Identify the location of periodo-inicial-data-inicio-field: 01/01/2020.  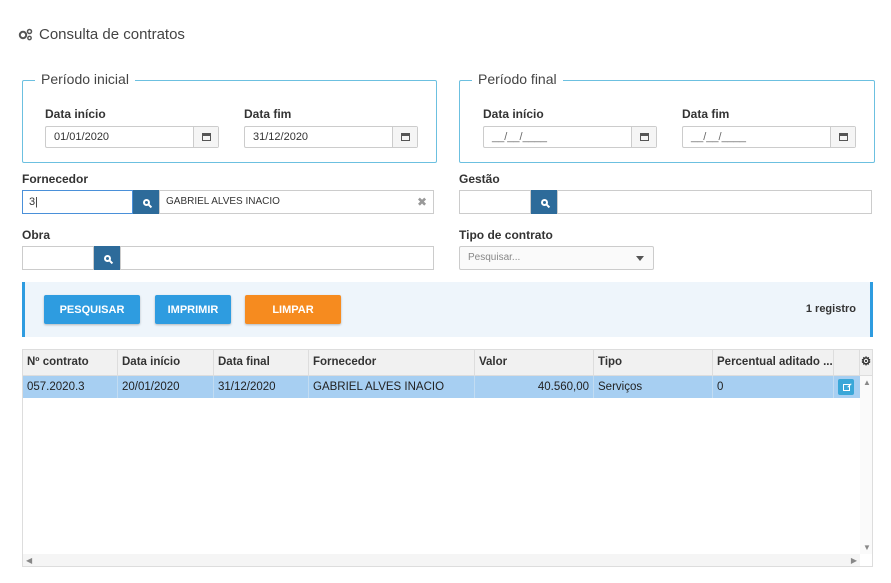
(132, 137).